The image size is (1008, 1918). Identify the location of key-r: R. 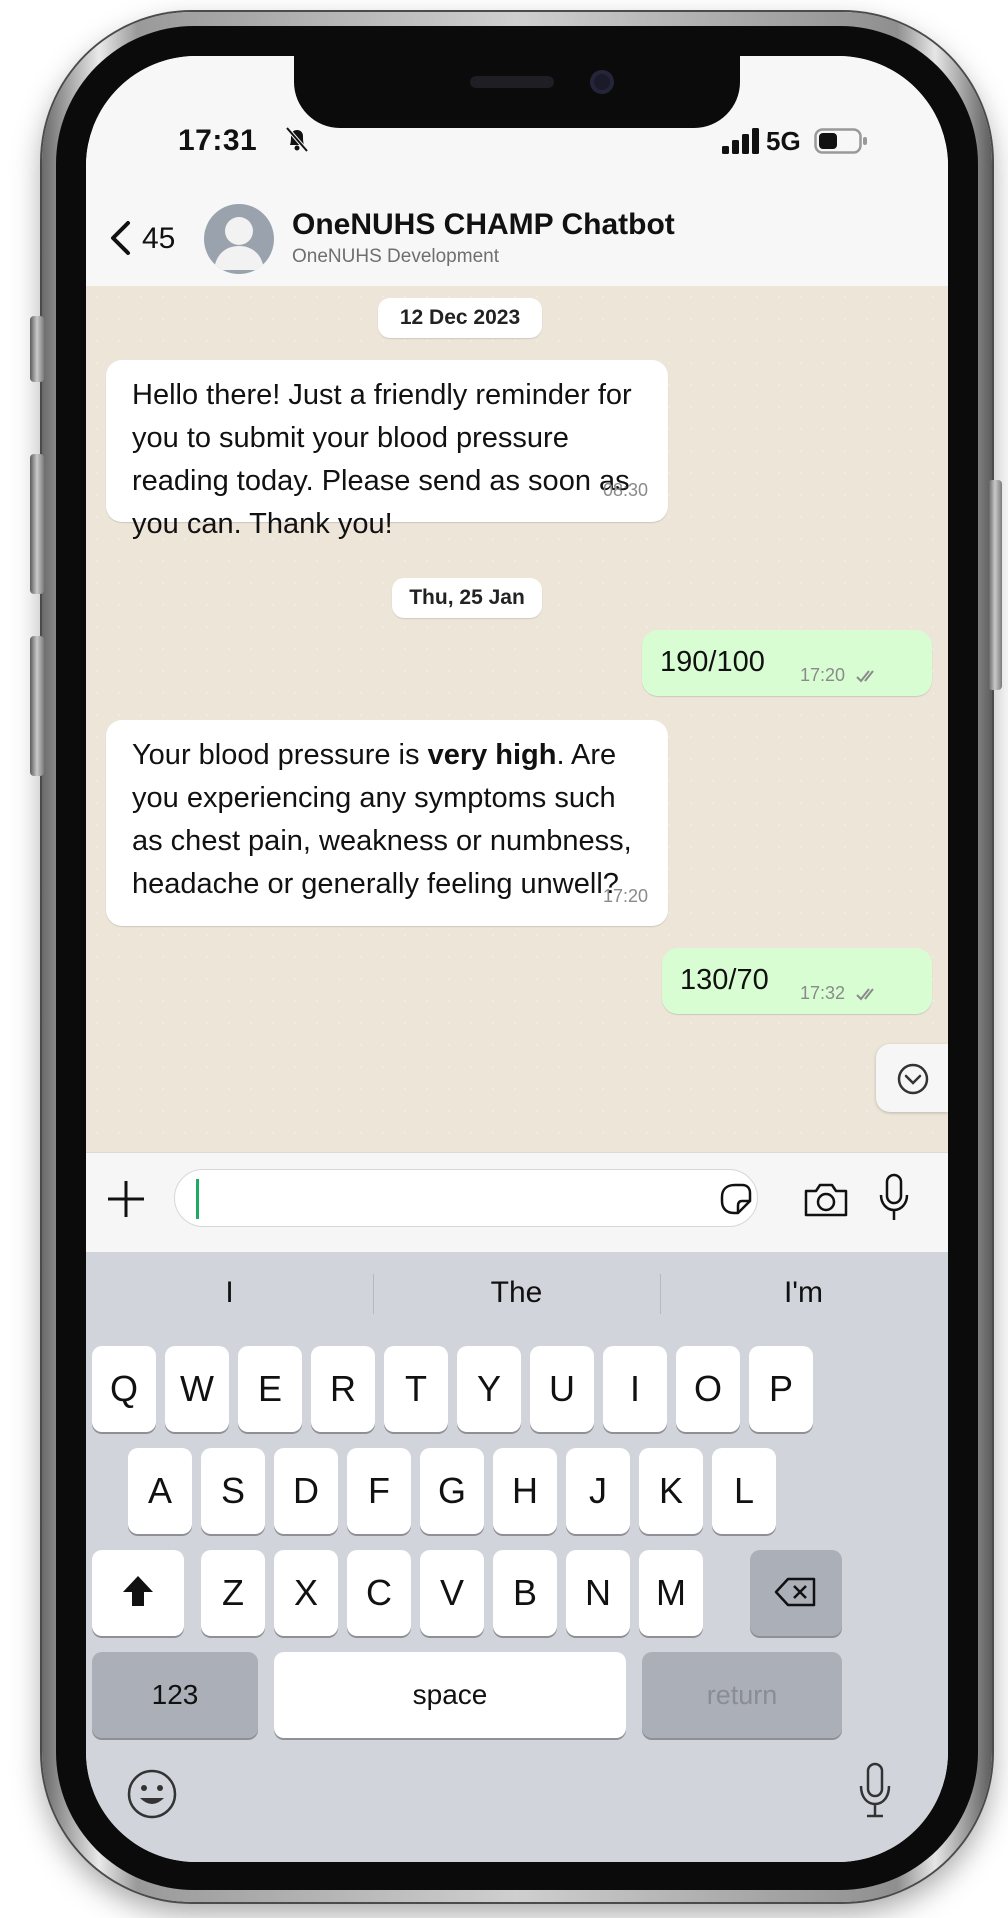
(343, 1389).